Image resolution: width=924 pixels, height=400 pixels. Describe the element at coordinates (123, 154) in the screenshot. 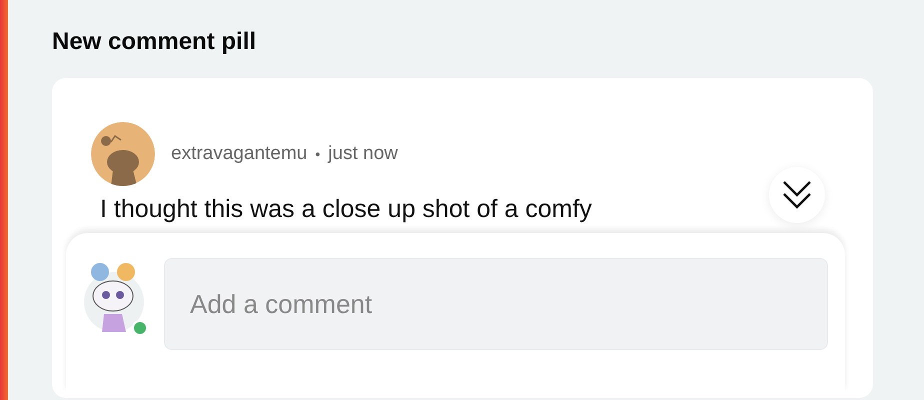

I see `avatar-icon` at that location.